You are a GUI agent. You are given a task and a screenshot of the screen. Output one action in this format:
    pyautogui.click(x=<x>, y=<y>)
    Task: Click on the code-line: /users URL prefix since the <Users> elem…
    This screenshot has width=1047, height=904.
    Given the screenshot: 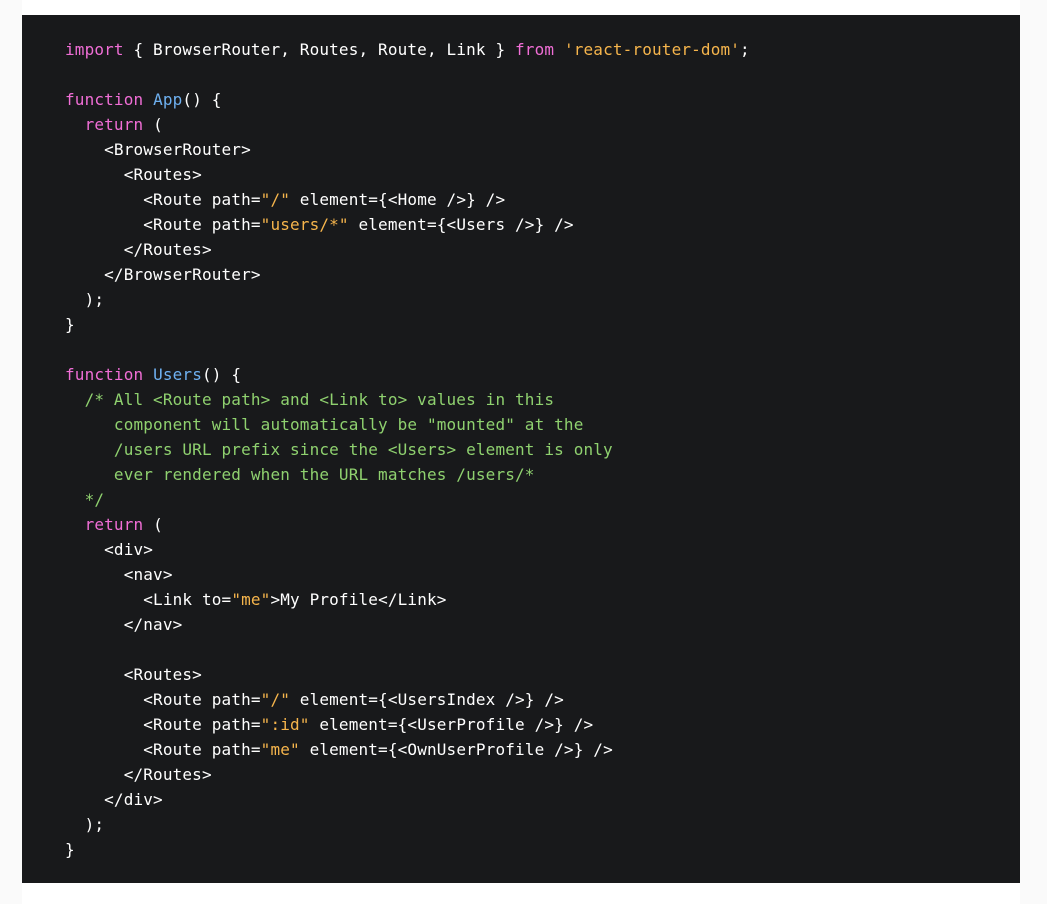 What is the action you would take?
    pyautogui.click(x=542, y=449)
    